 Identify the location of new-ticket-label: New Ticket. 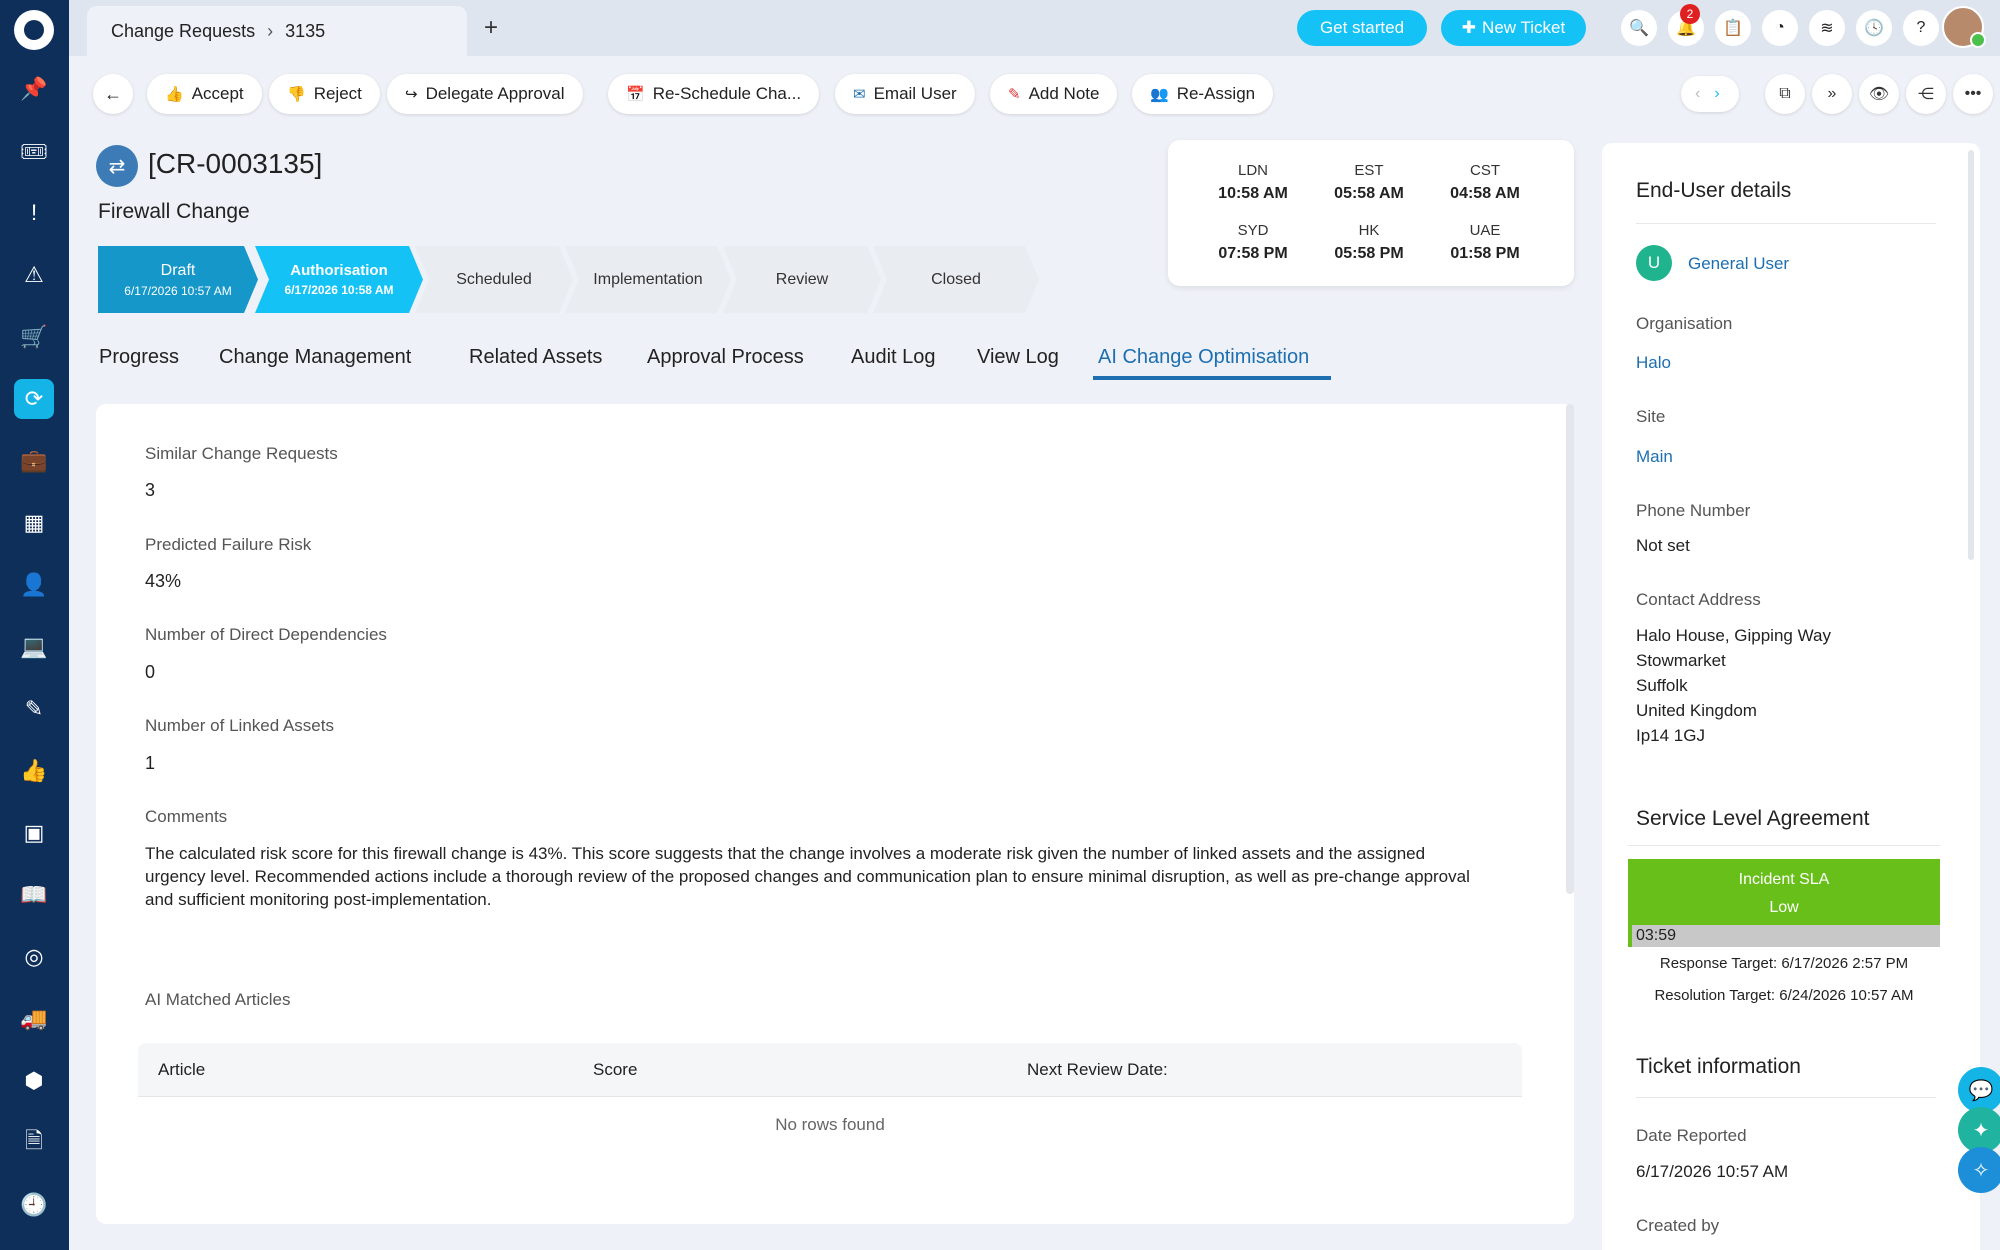
(1524, 27).